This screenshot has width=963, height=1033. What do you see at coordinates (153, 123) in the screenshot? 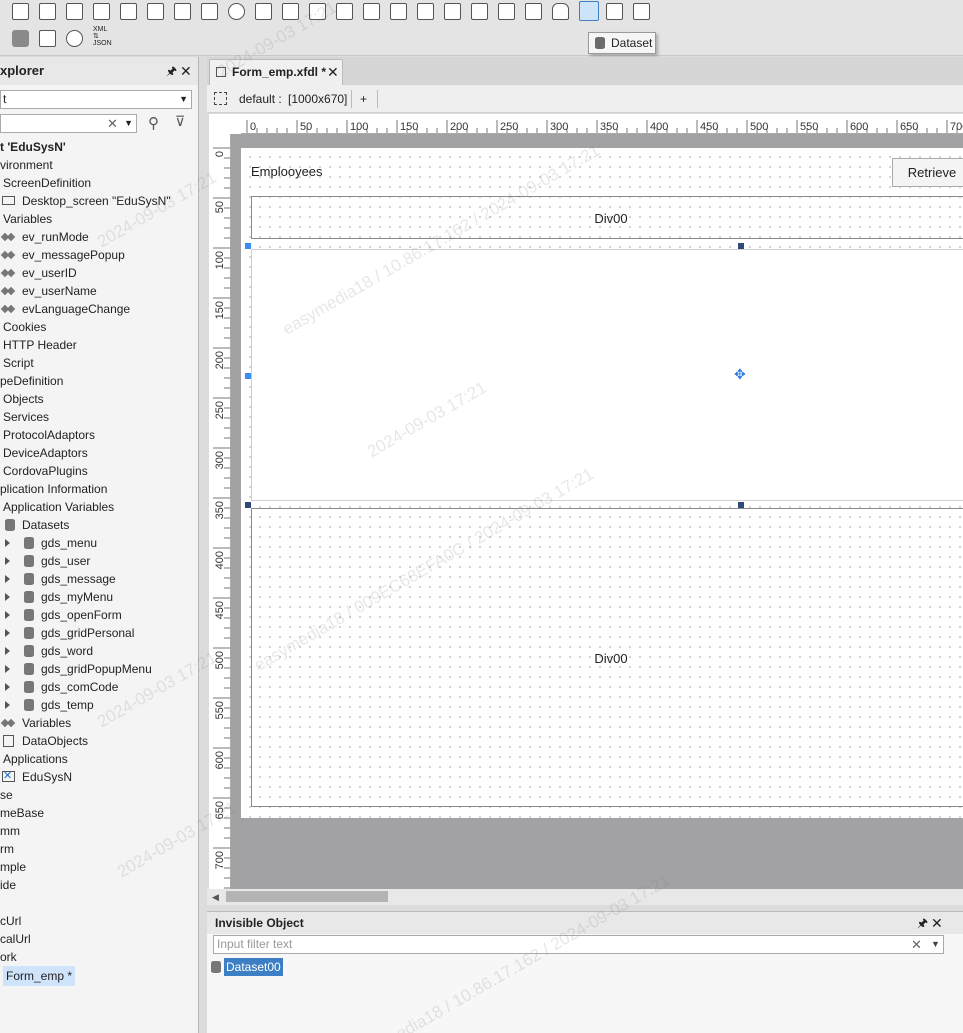
I see `search-icon: ⚲` at bounding box center [153, 123].